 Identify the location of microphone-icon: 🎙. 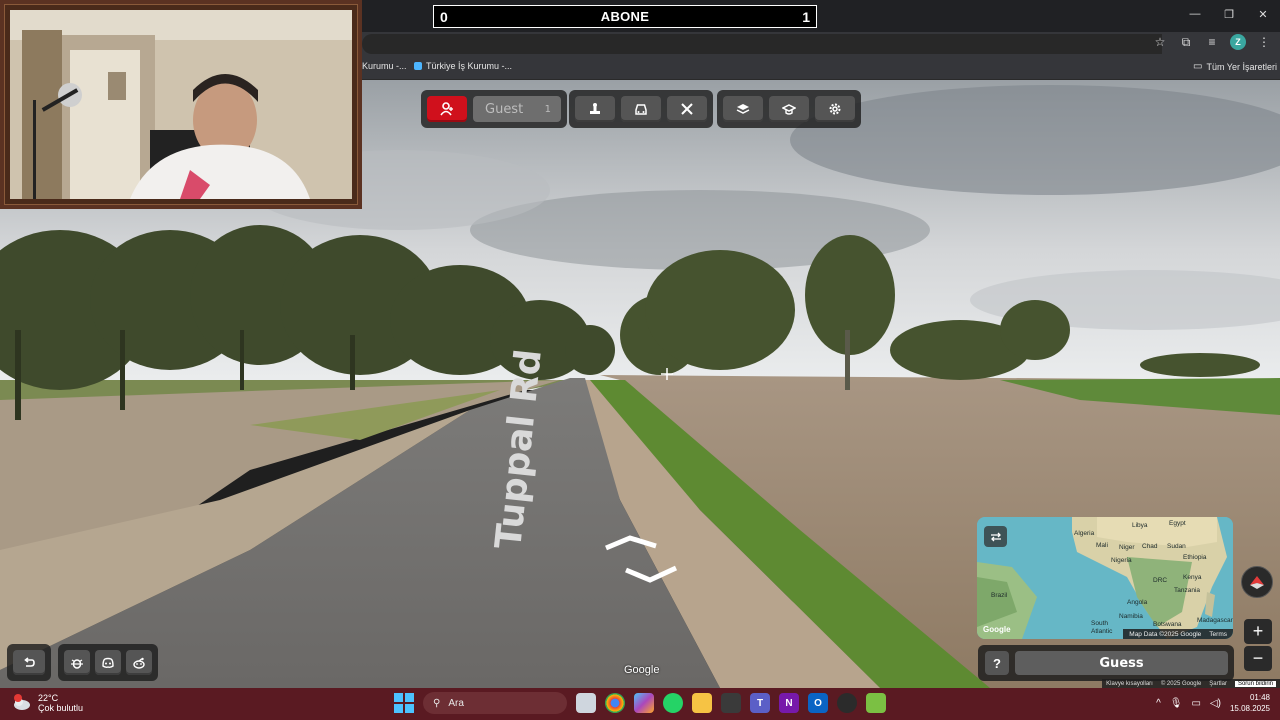
(1176, 703).